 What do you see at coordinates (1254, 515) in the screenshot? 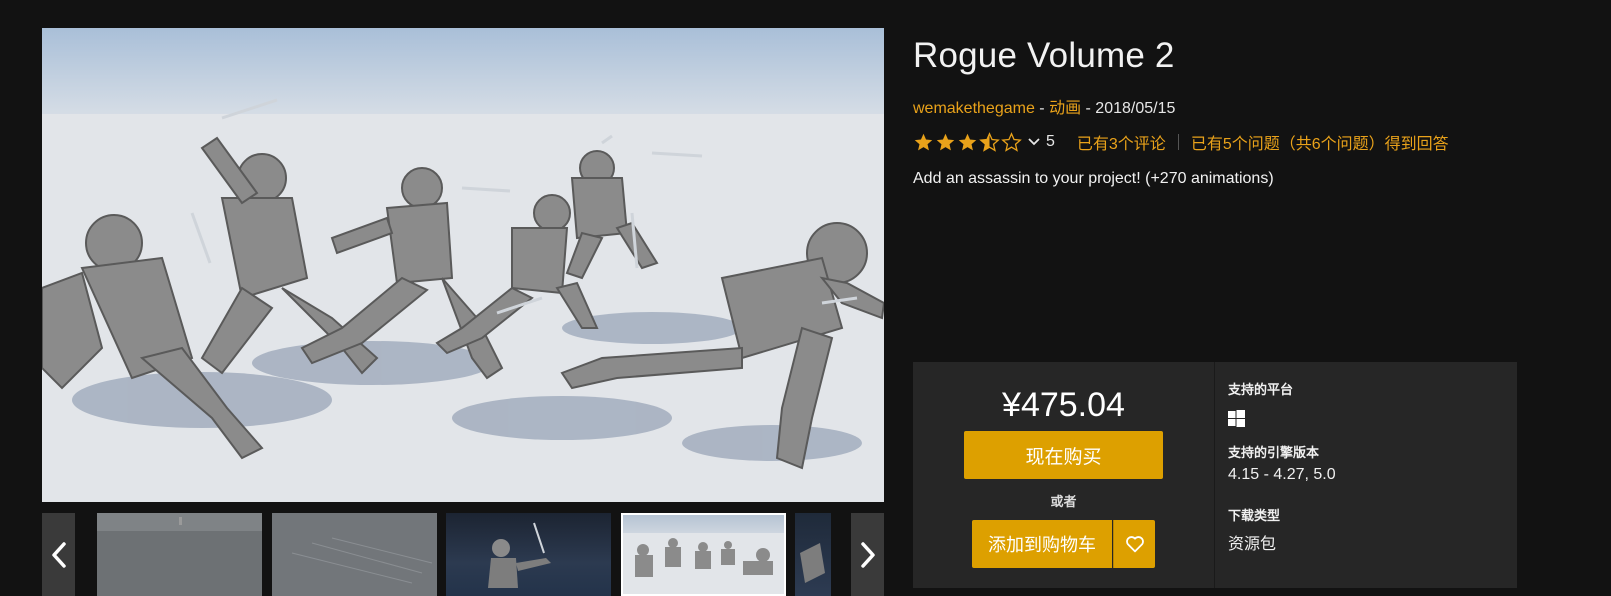
I see `download-type-label: 下载类型` at bounding box center [1254, 515].